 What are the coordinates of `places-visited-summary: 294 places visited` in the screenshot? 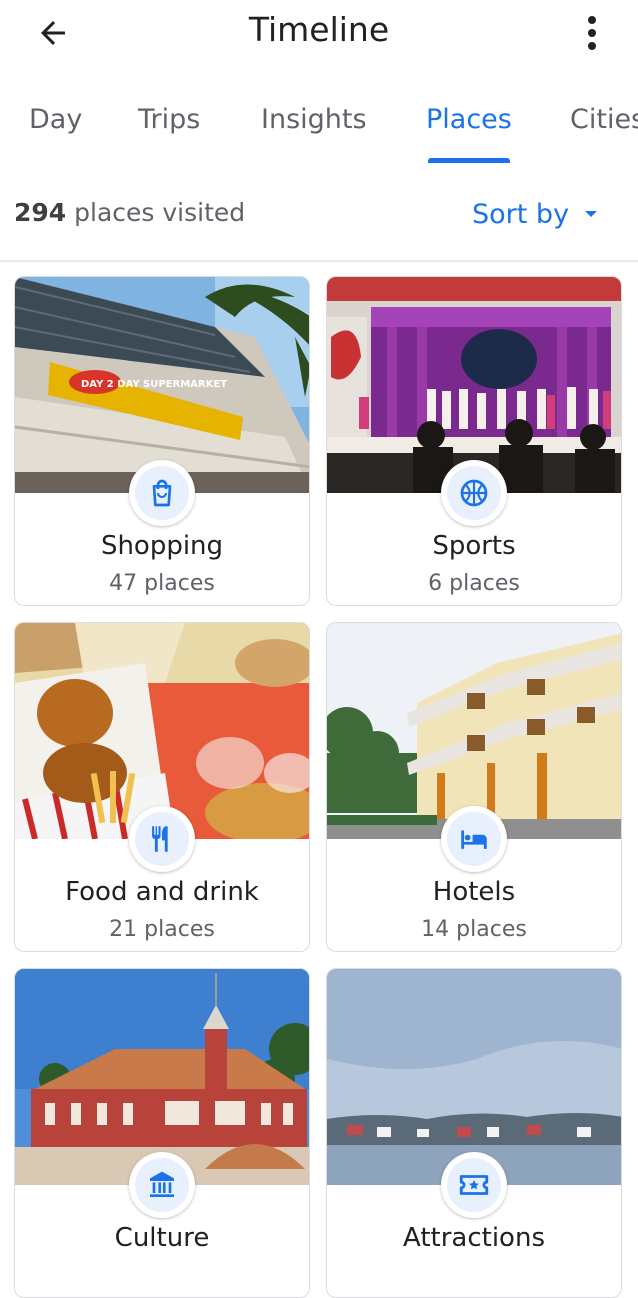 It's located at (129, 212).